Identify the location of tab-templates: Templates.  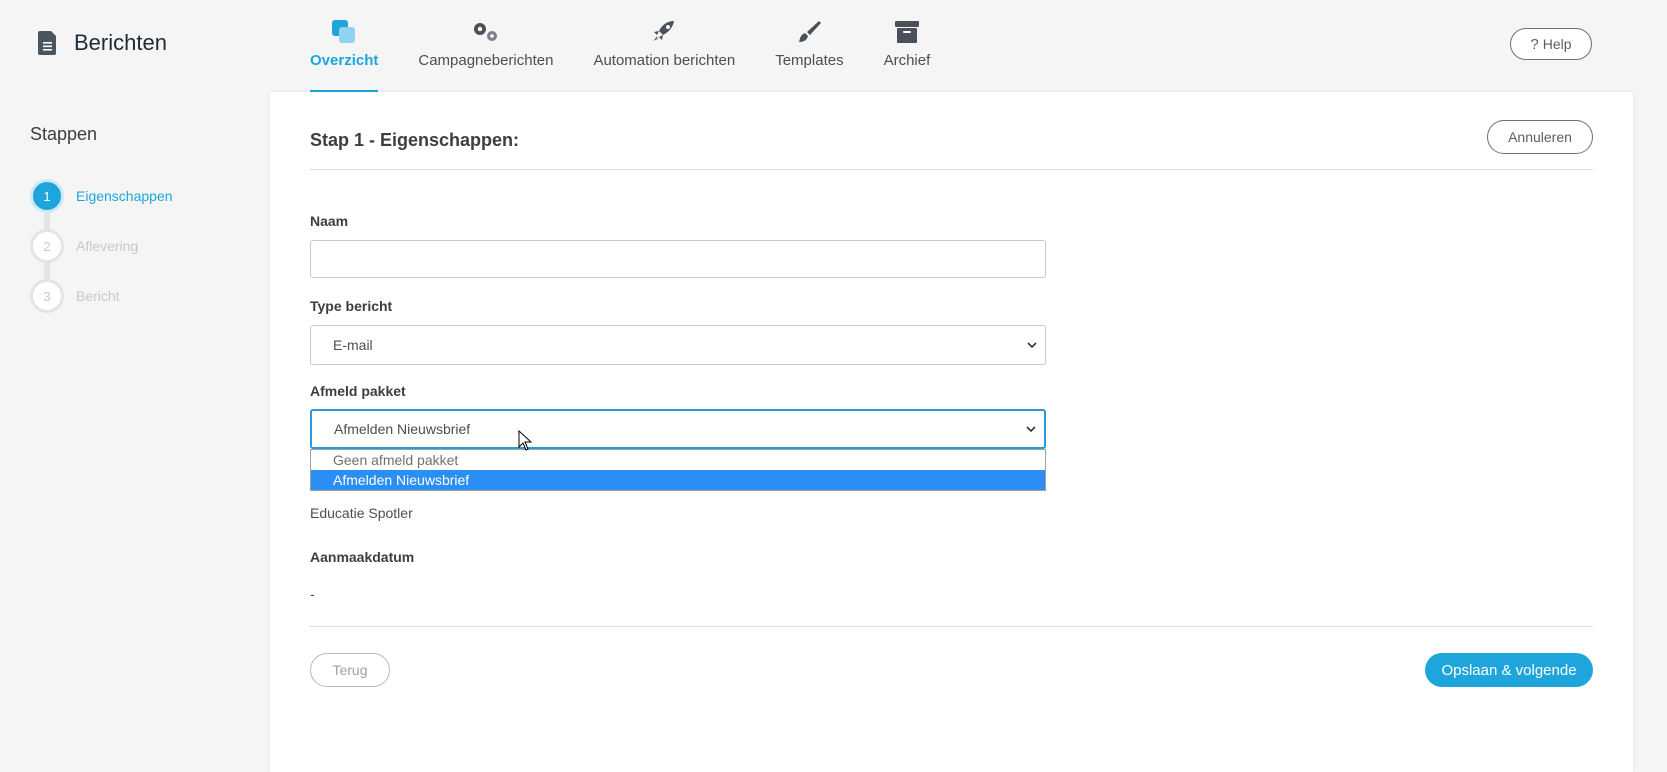
(809, 46).